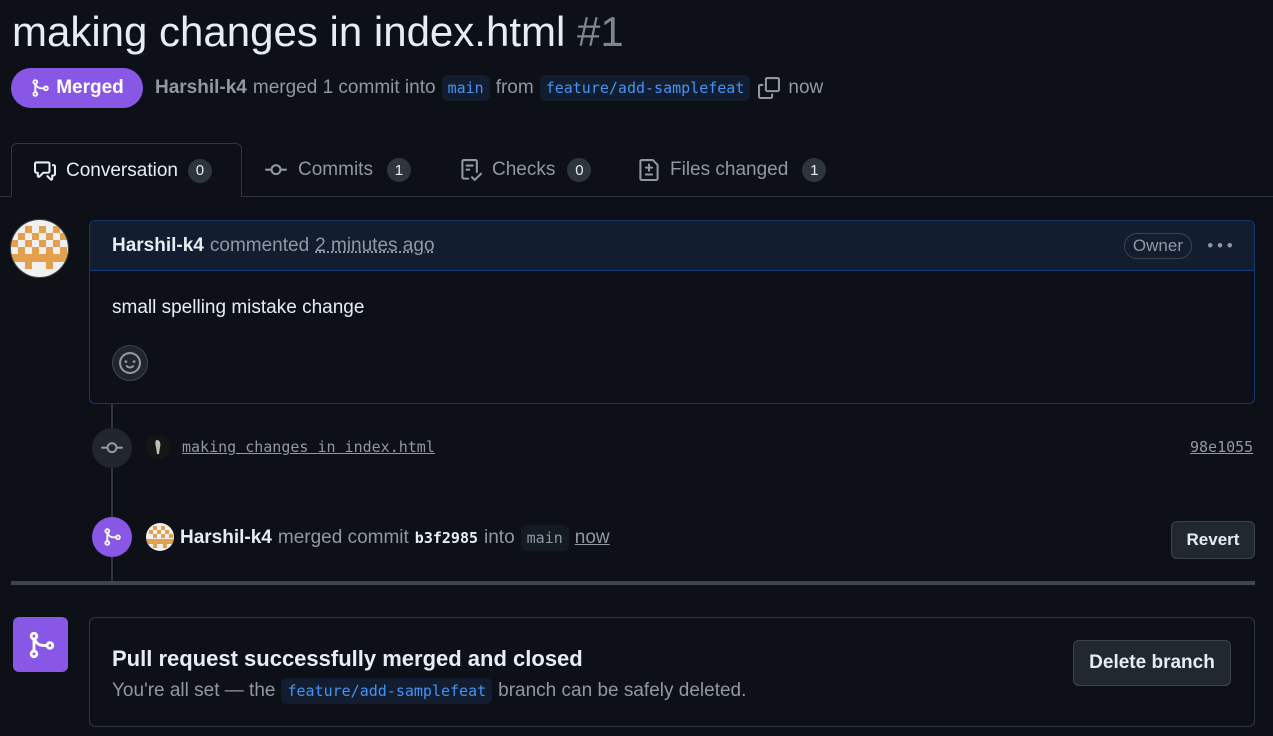  Describe the element at coordinates (465, 88) in the screenshot. I see `base-branch-link: main` at that location.